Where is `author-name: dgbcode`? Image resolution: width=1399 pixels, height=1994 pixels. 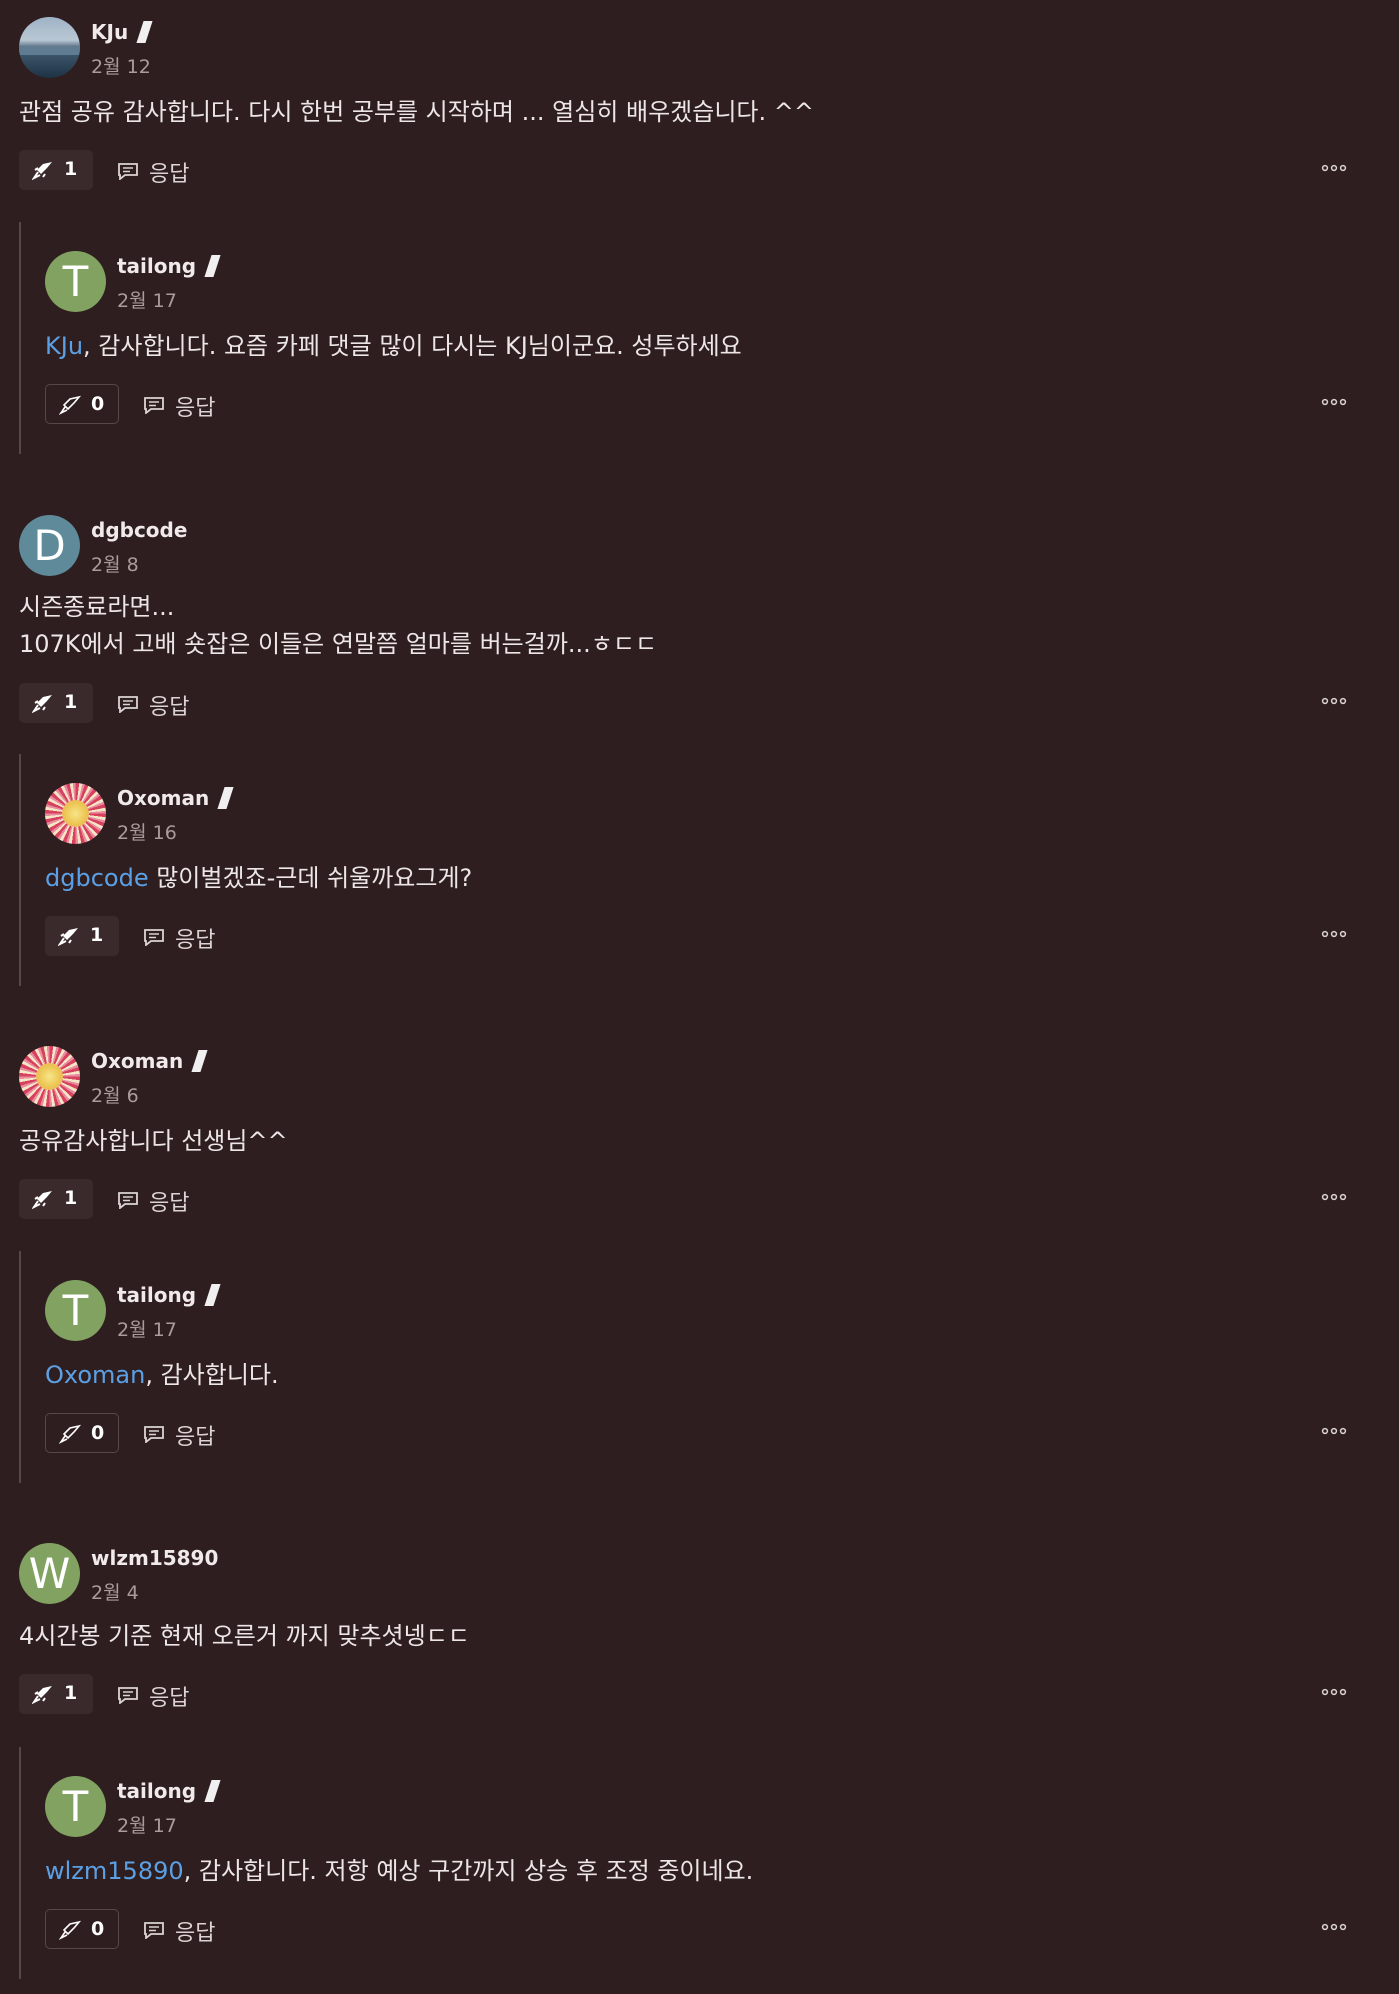
author-name: dgbcode is located at coordinates (139, 530).